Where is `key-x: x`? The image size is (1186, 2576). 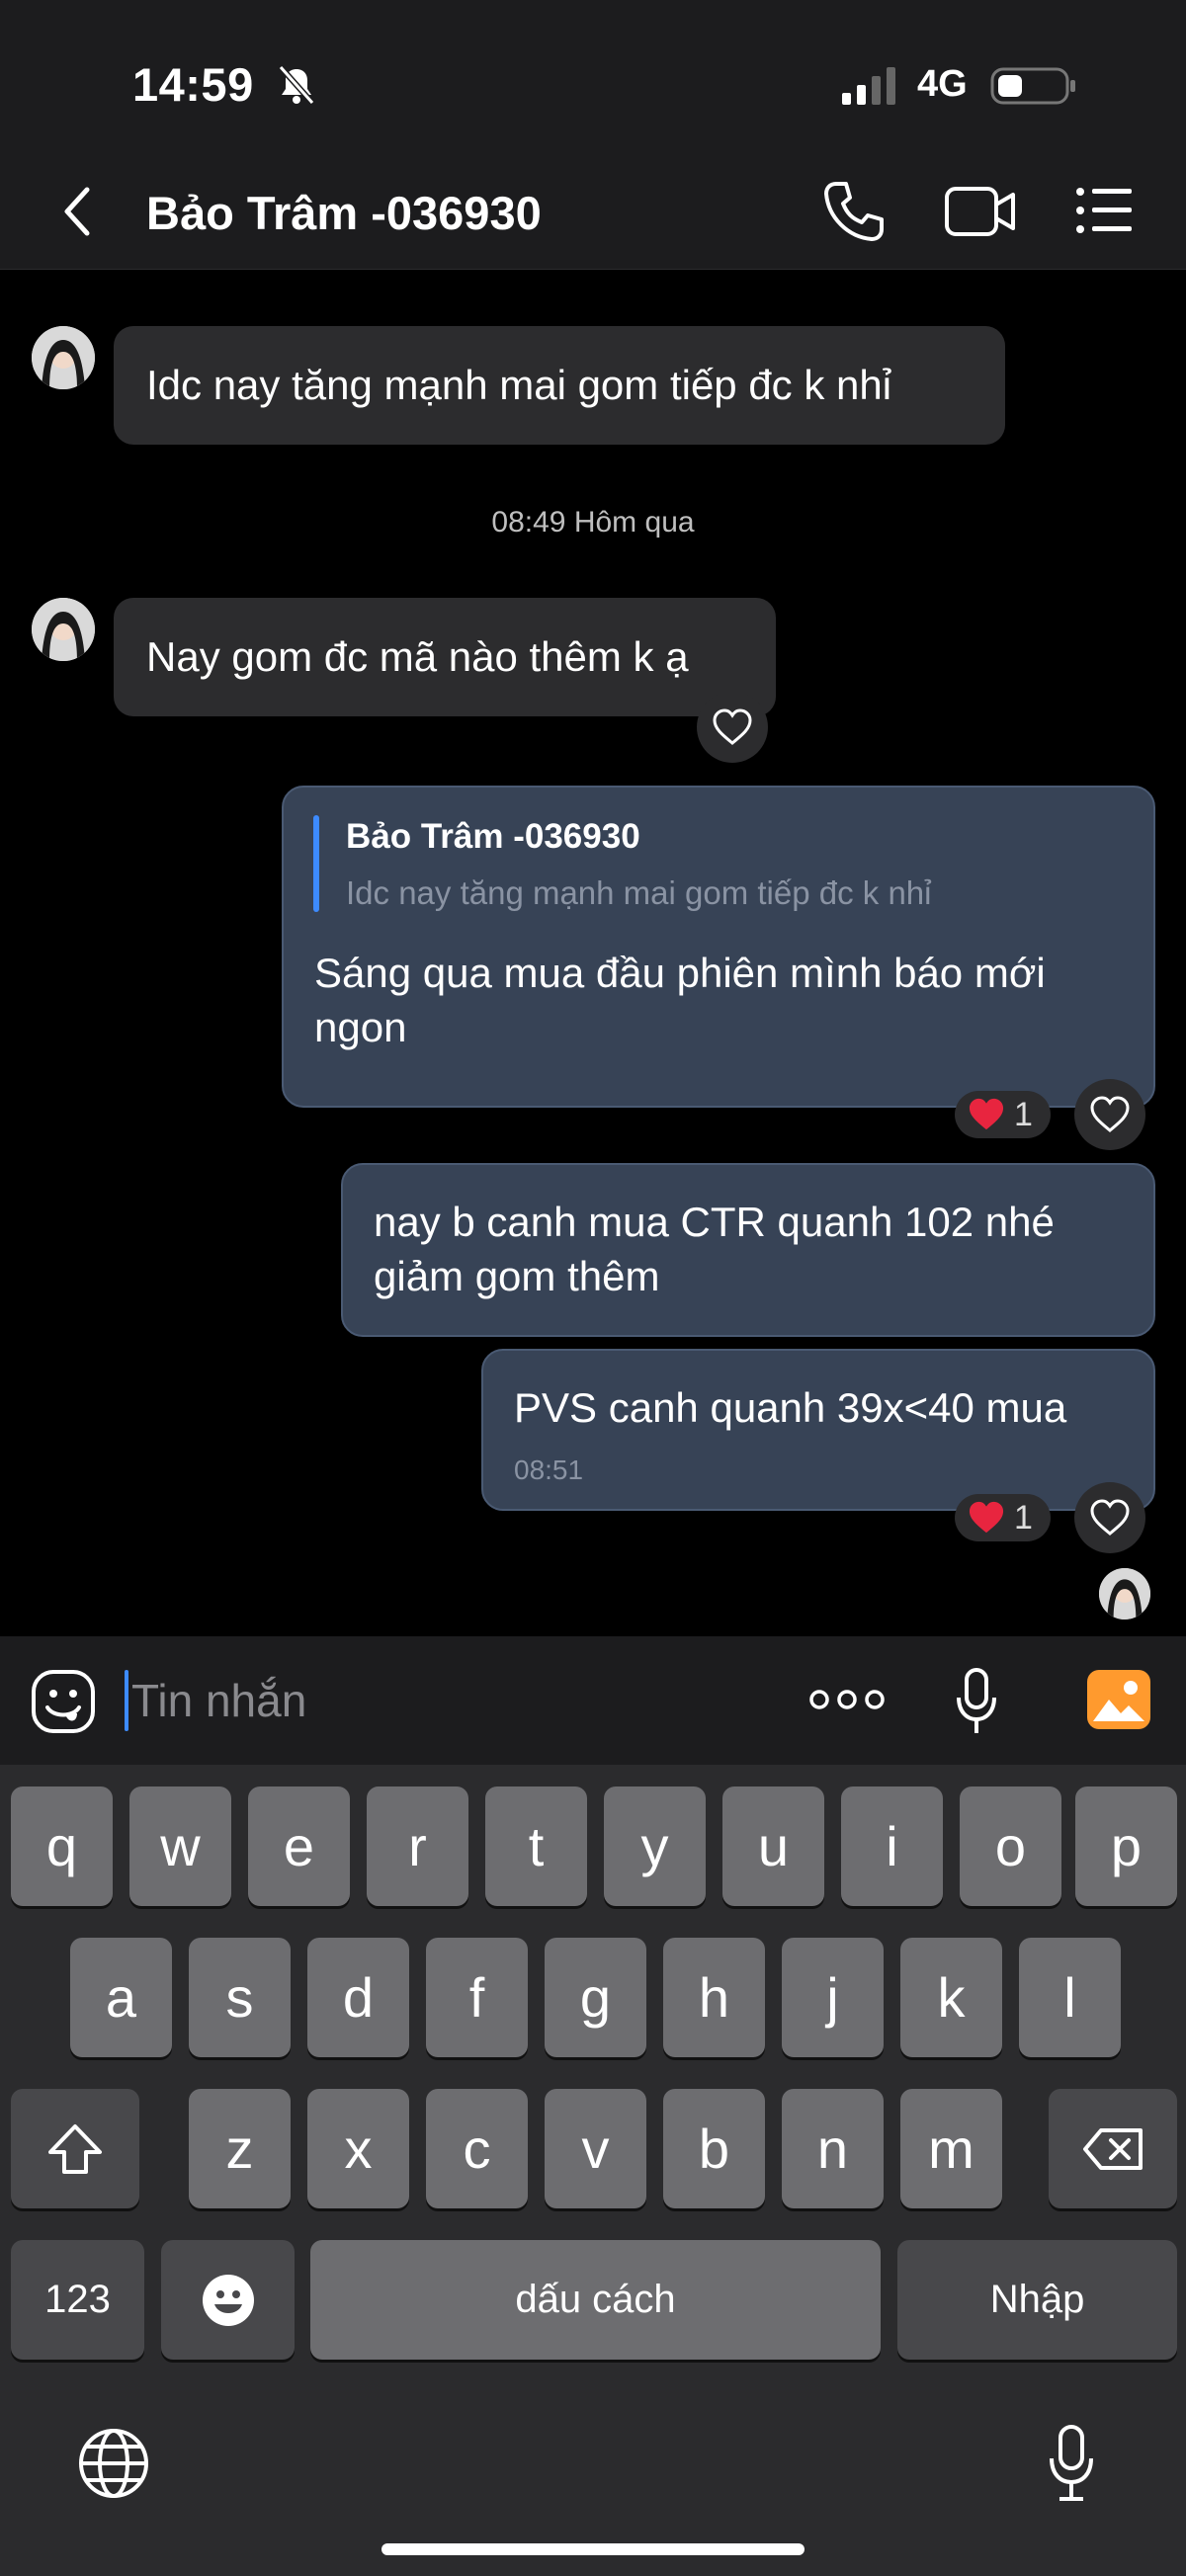 key-x: x is located at coordinates (358, 2148).